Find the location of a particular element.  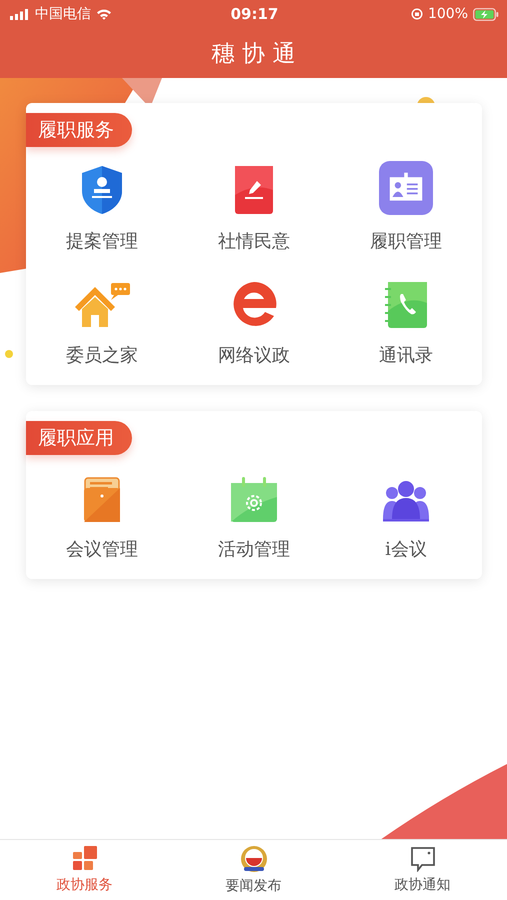

section-title: 履职应用 is located at coordinates (79, 438).